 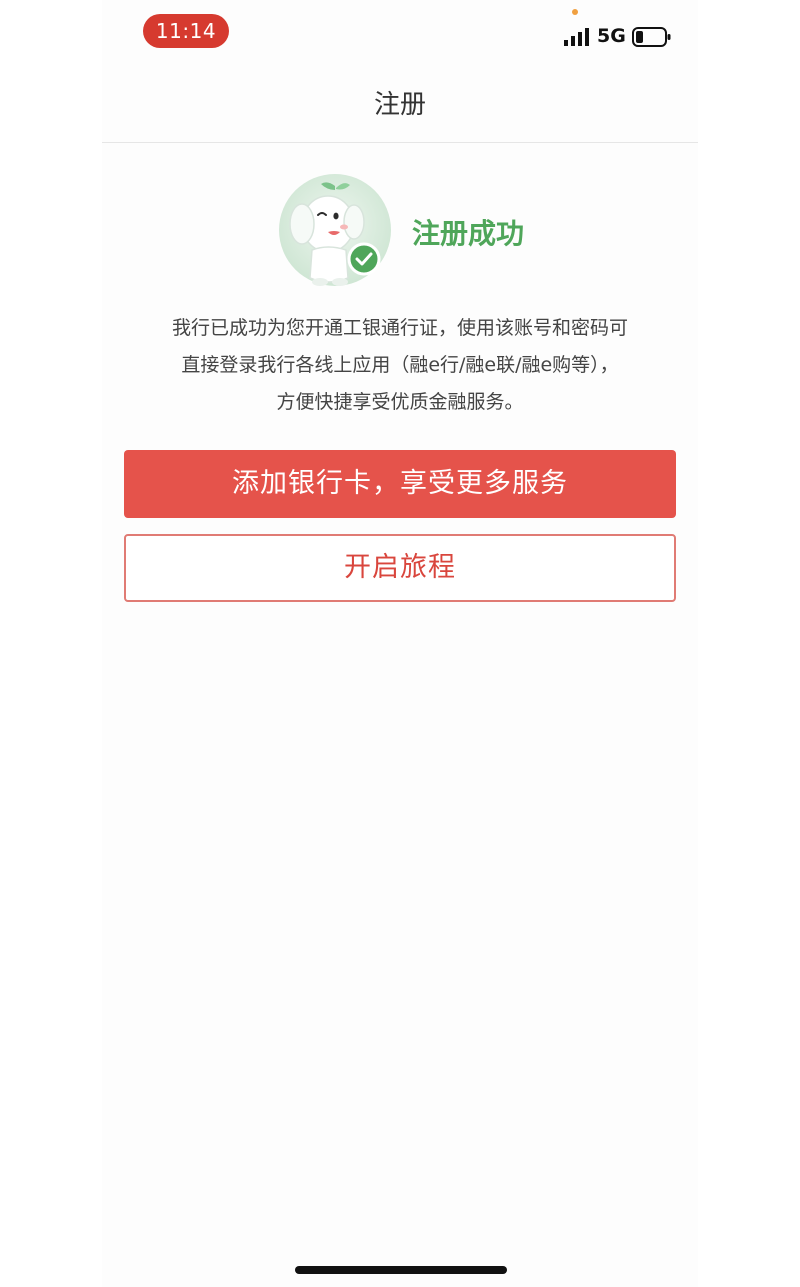 I want to click on privacy-indicator-dot, so click(x=575, y=12).